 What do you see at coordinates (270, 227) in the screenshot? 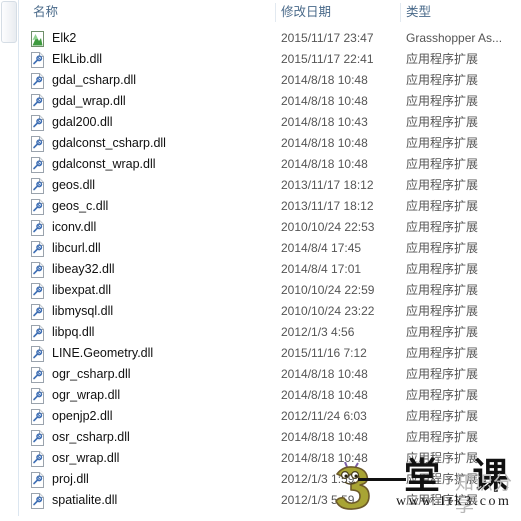
I see `file-row: iconv.dll 2010/10/24 22:53 应用程序扩展` at bounding box center [270, 227].